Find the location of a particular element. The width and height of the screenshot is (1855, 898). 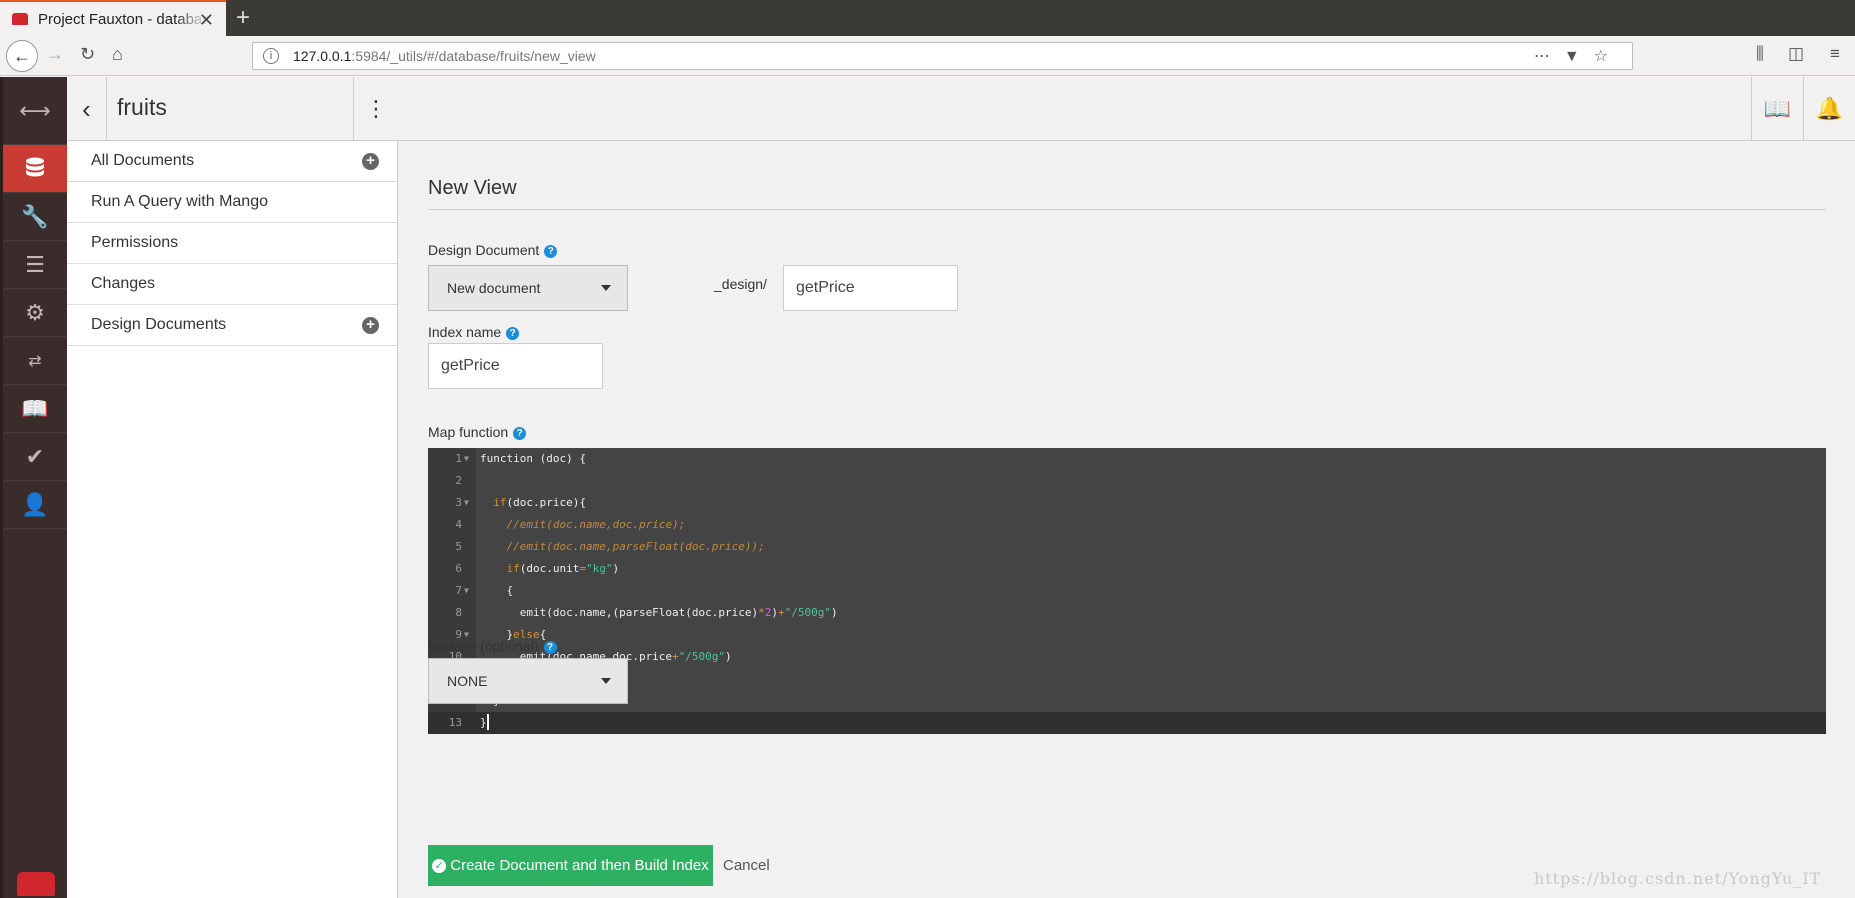

server-icon: ☰ is located at coordinates (35, 265).